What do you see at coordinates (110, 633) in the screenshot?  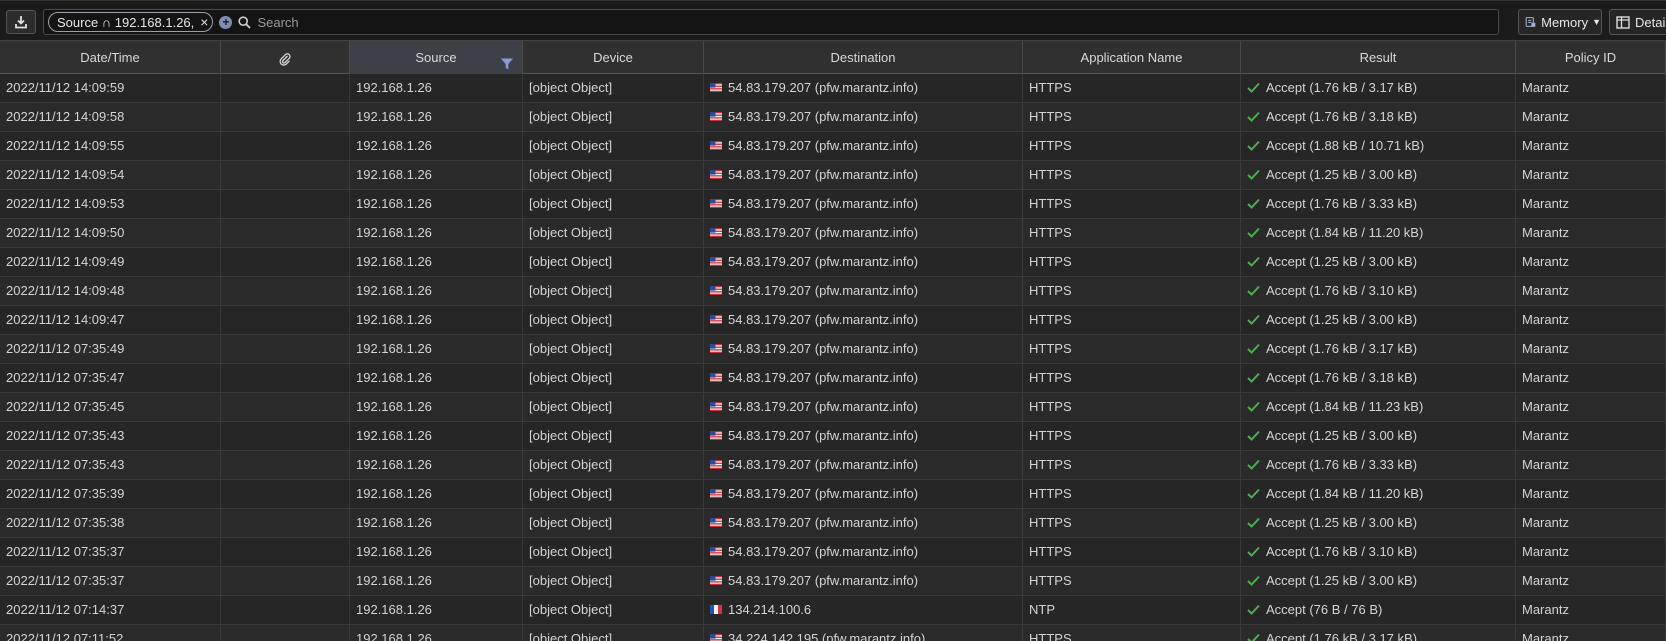 I see `cell-datetime: 2022/11/12 07:11:52` at bounding box center [110, 633].